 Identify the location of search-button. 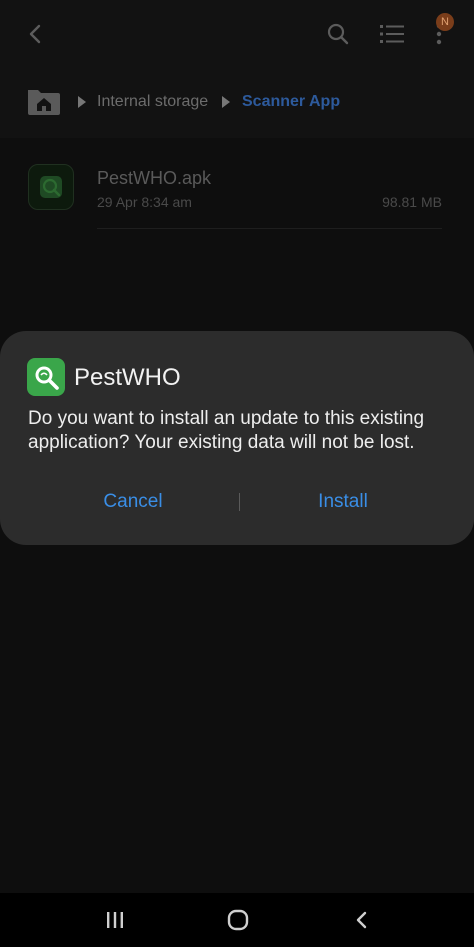
(338, 34).